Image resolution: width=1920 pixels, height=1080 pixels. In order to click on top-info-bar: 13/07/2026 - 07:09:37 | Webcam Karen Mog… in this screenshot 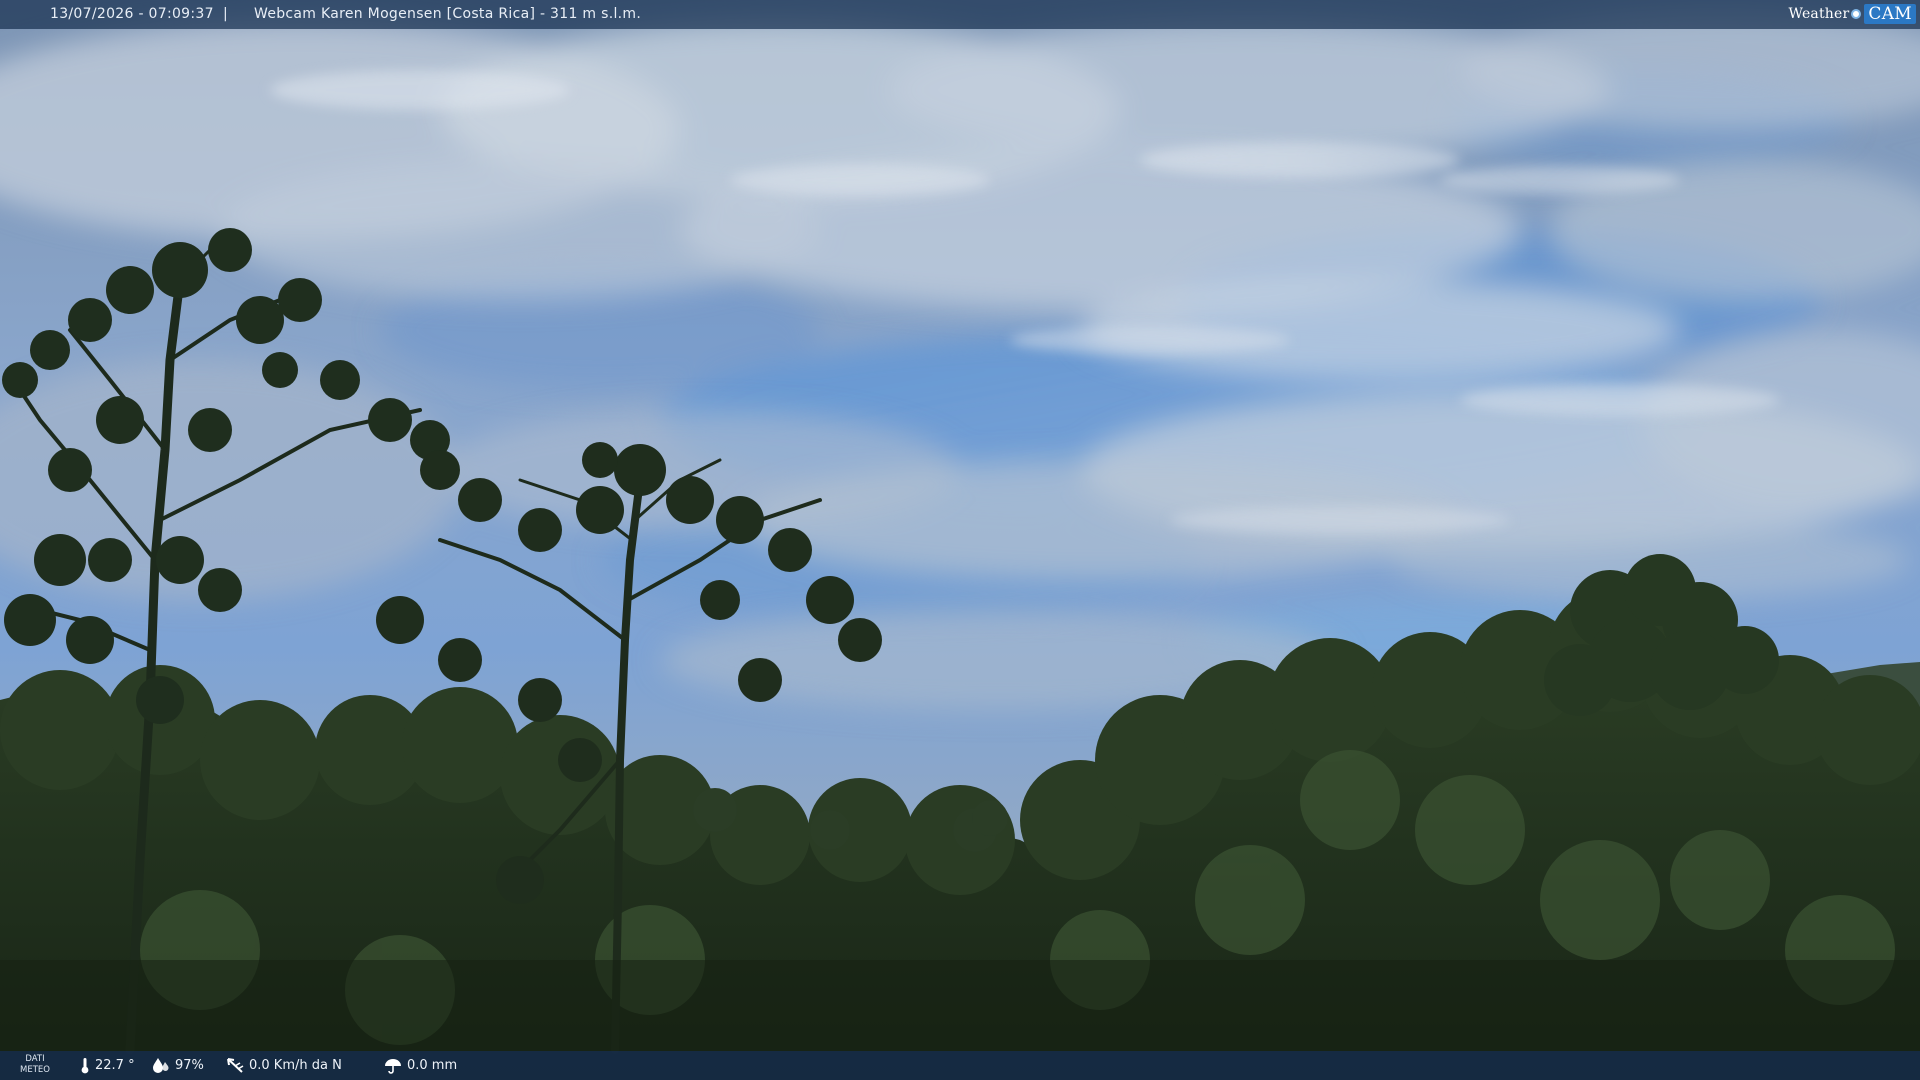, I will do `click(960, 14)`.